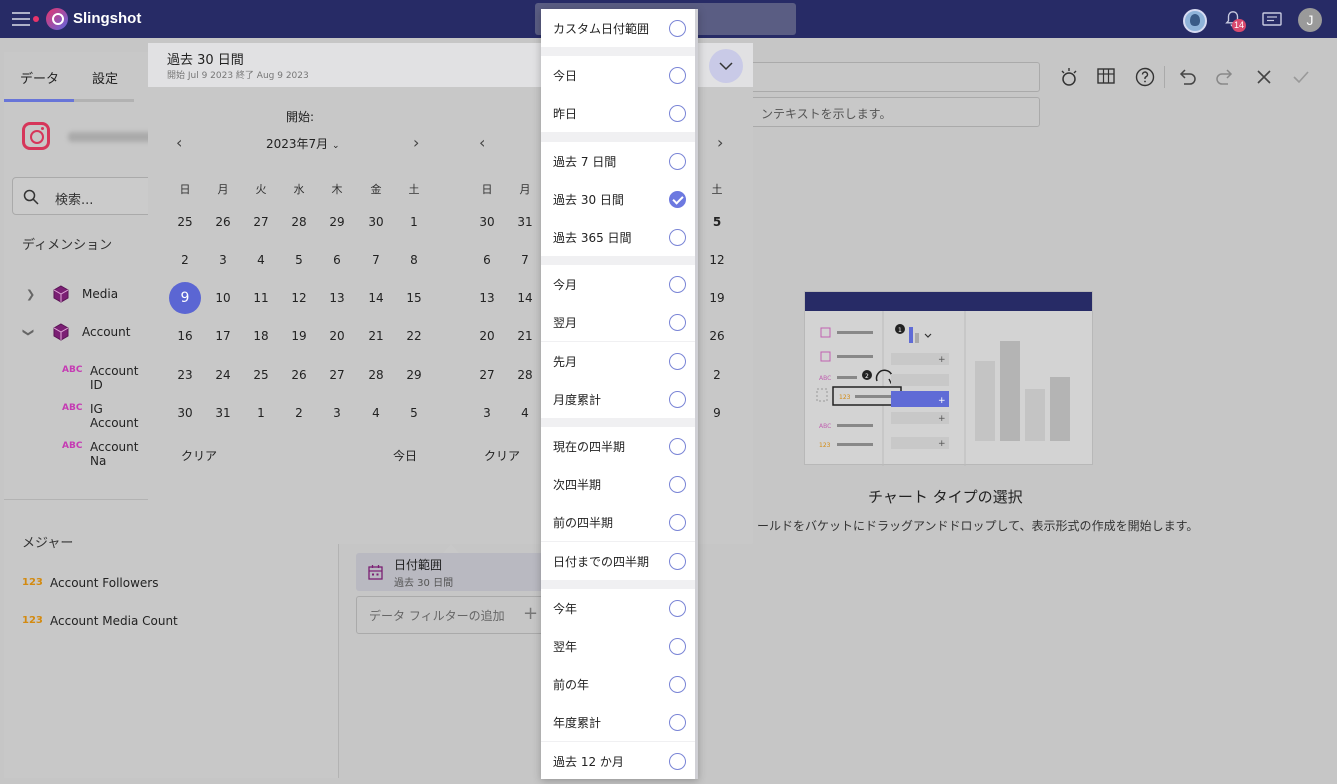  What do you see at coordinates (618, 75) in the screenshot?
I see `preset-option: 今日` at bounding box center [618, 75].